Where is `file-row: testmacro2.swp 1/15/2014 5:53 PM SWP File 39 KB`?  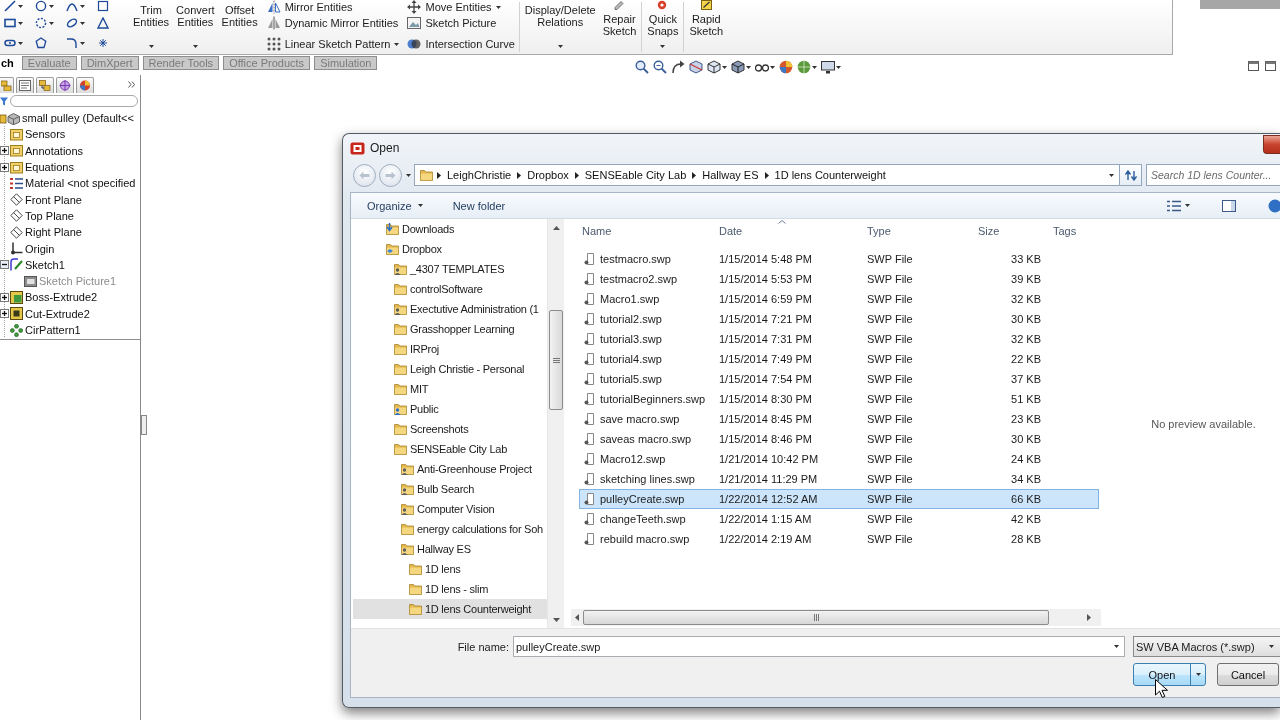
file-row: testmacro2.swp 1/15/2014 5:53 PM SWP File 39 KB is located at coordinates (839, 279).